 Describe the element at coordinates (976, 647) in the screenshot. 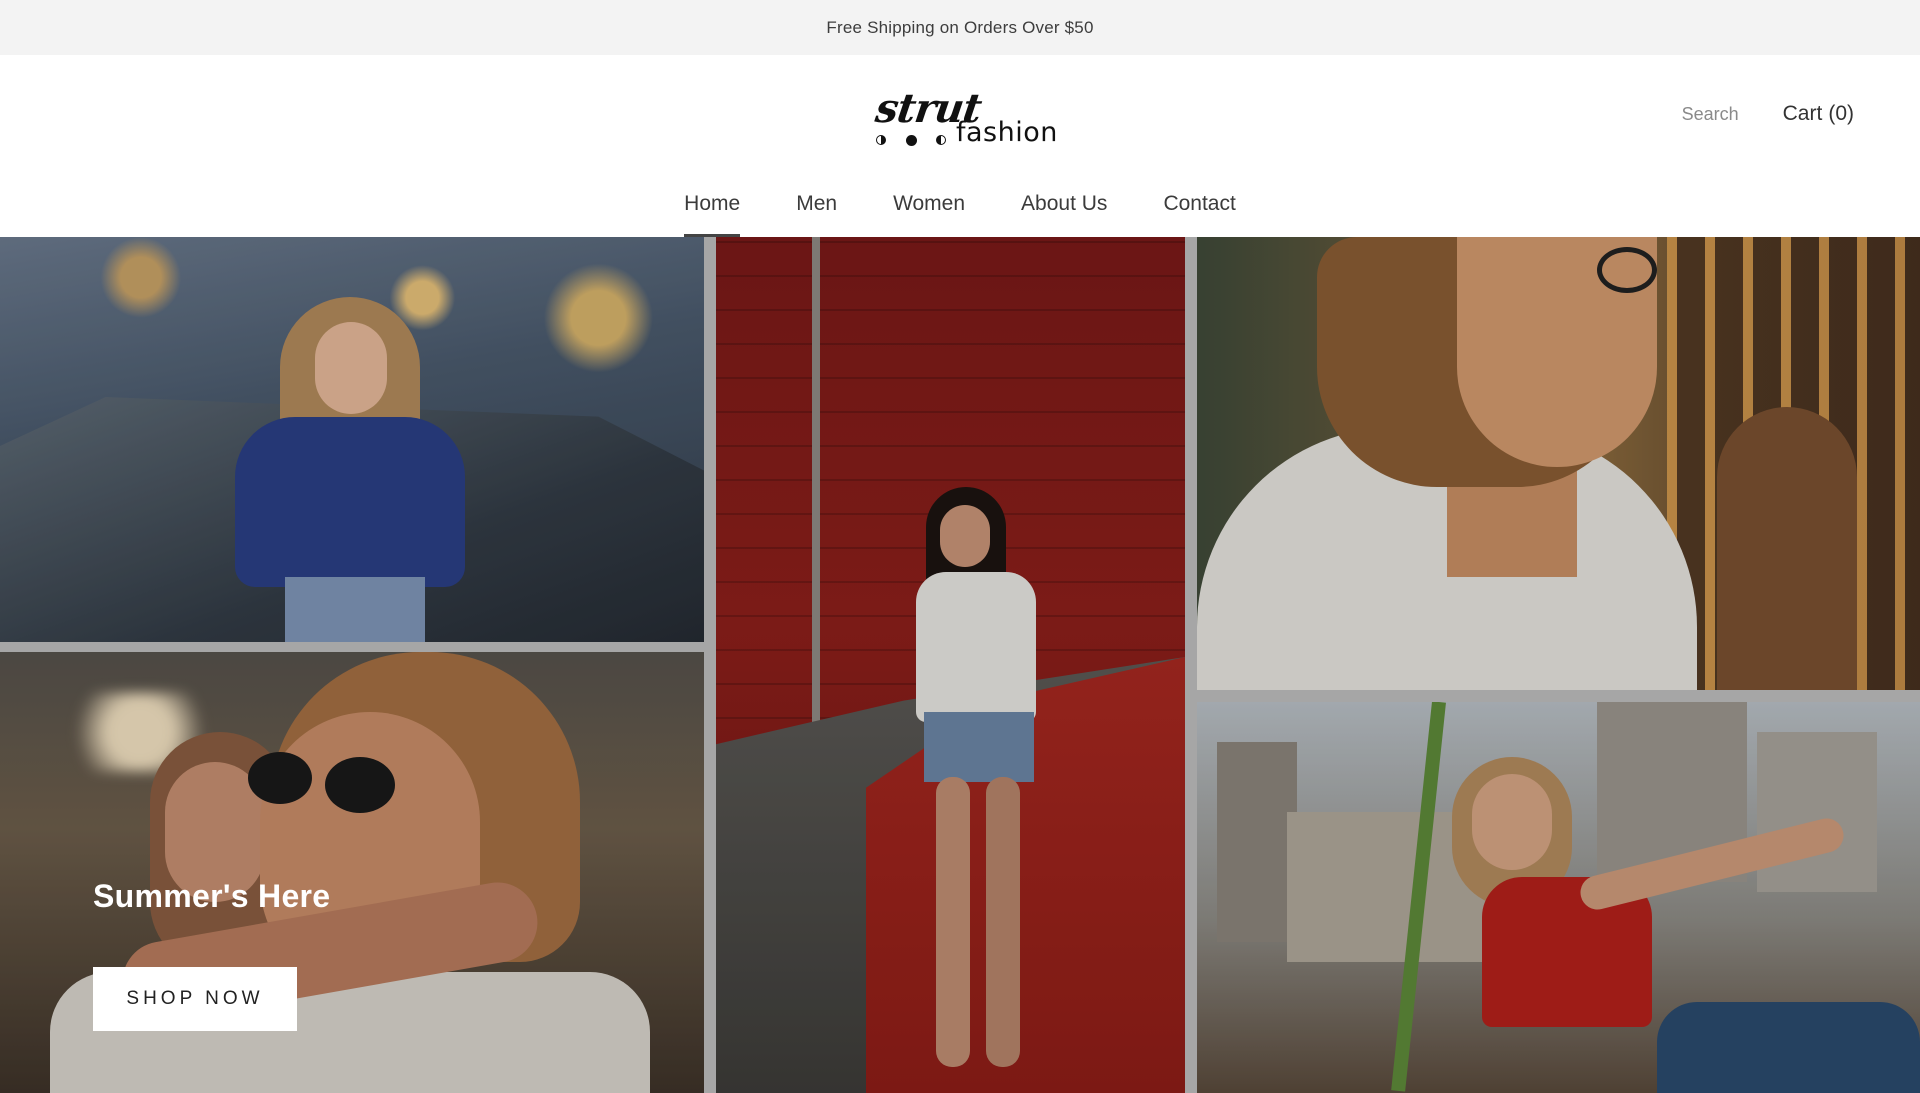

I see `woman-top` at that location.